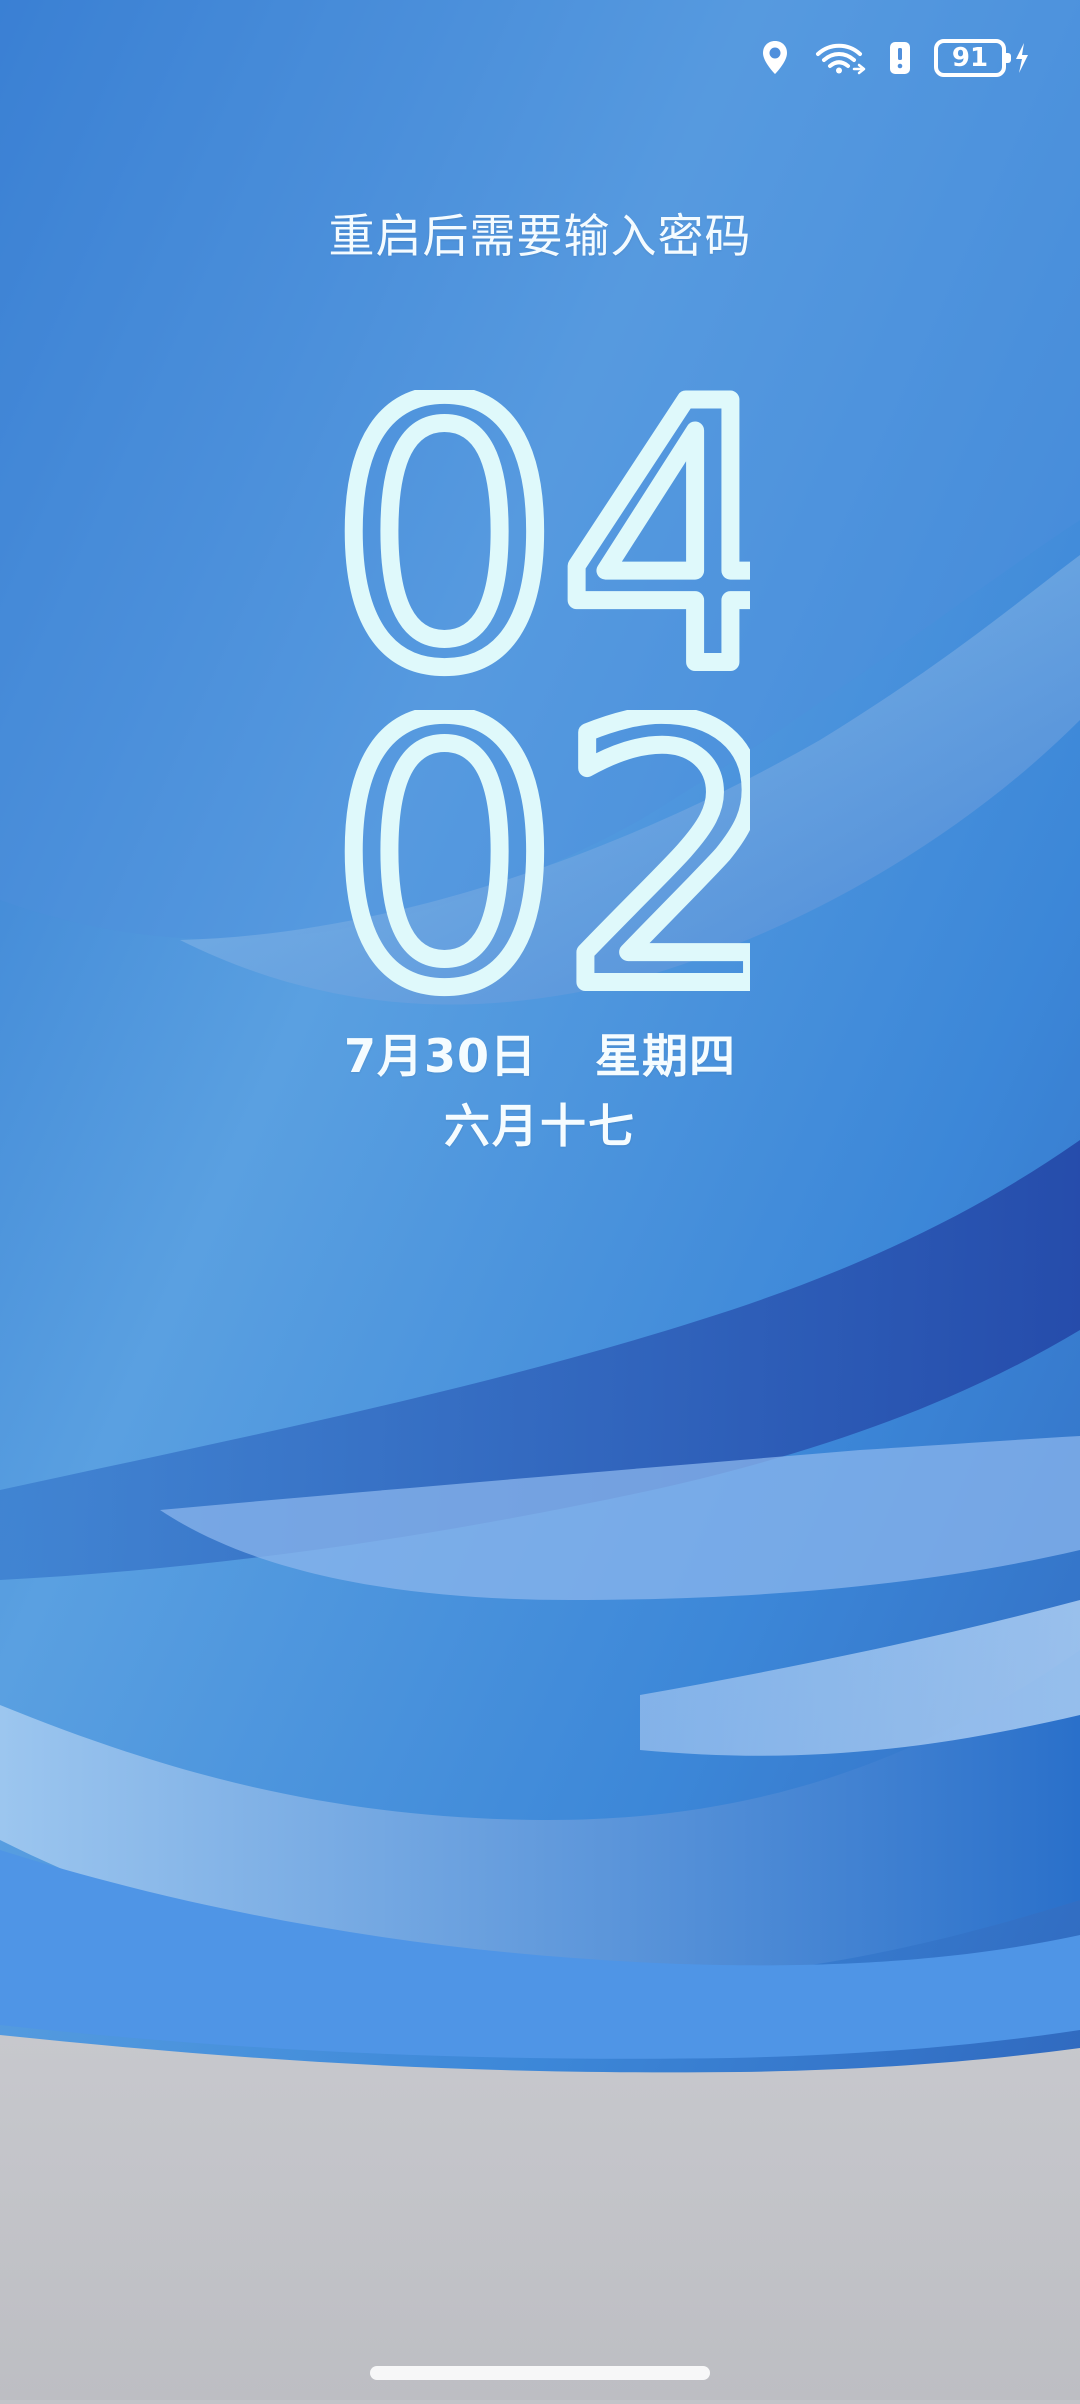 This screenshot has height=2404, width=1080. I want to click on wifi-icon, so click(839, 58).